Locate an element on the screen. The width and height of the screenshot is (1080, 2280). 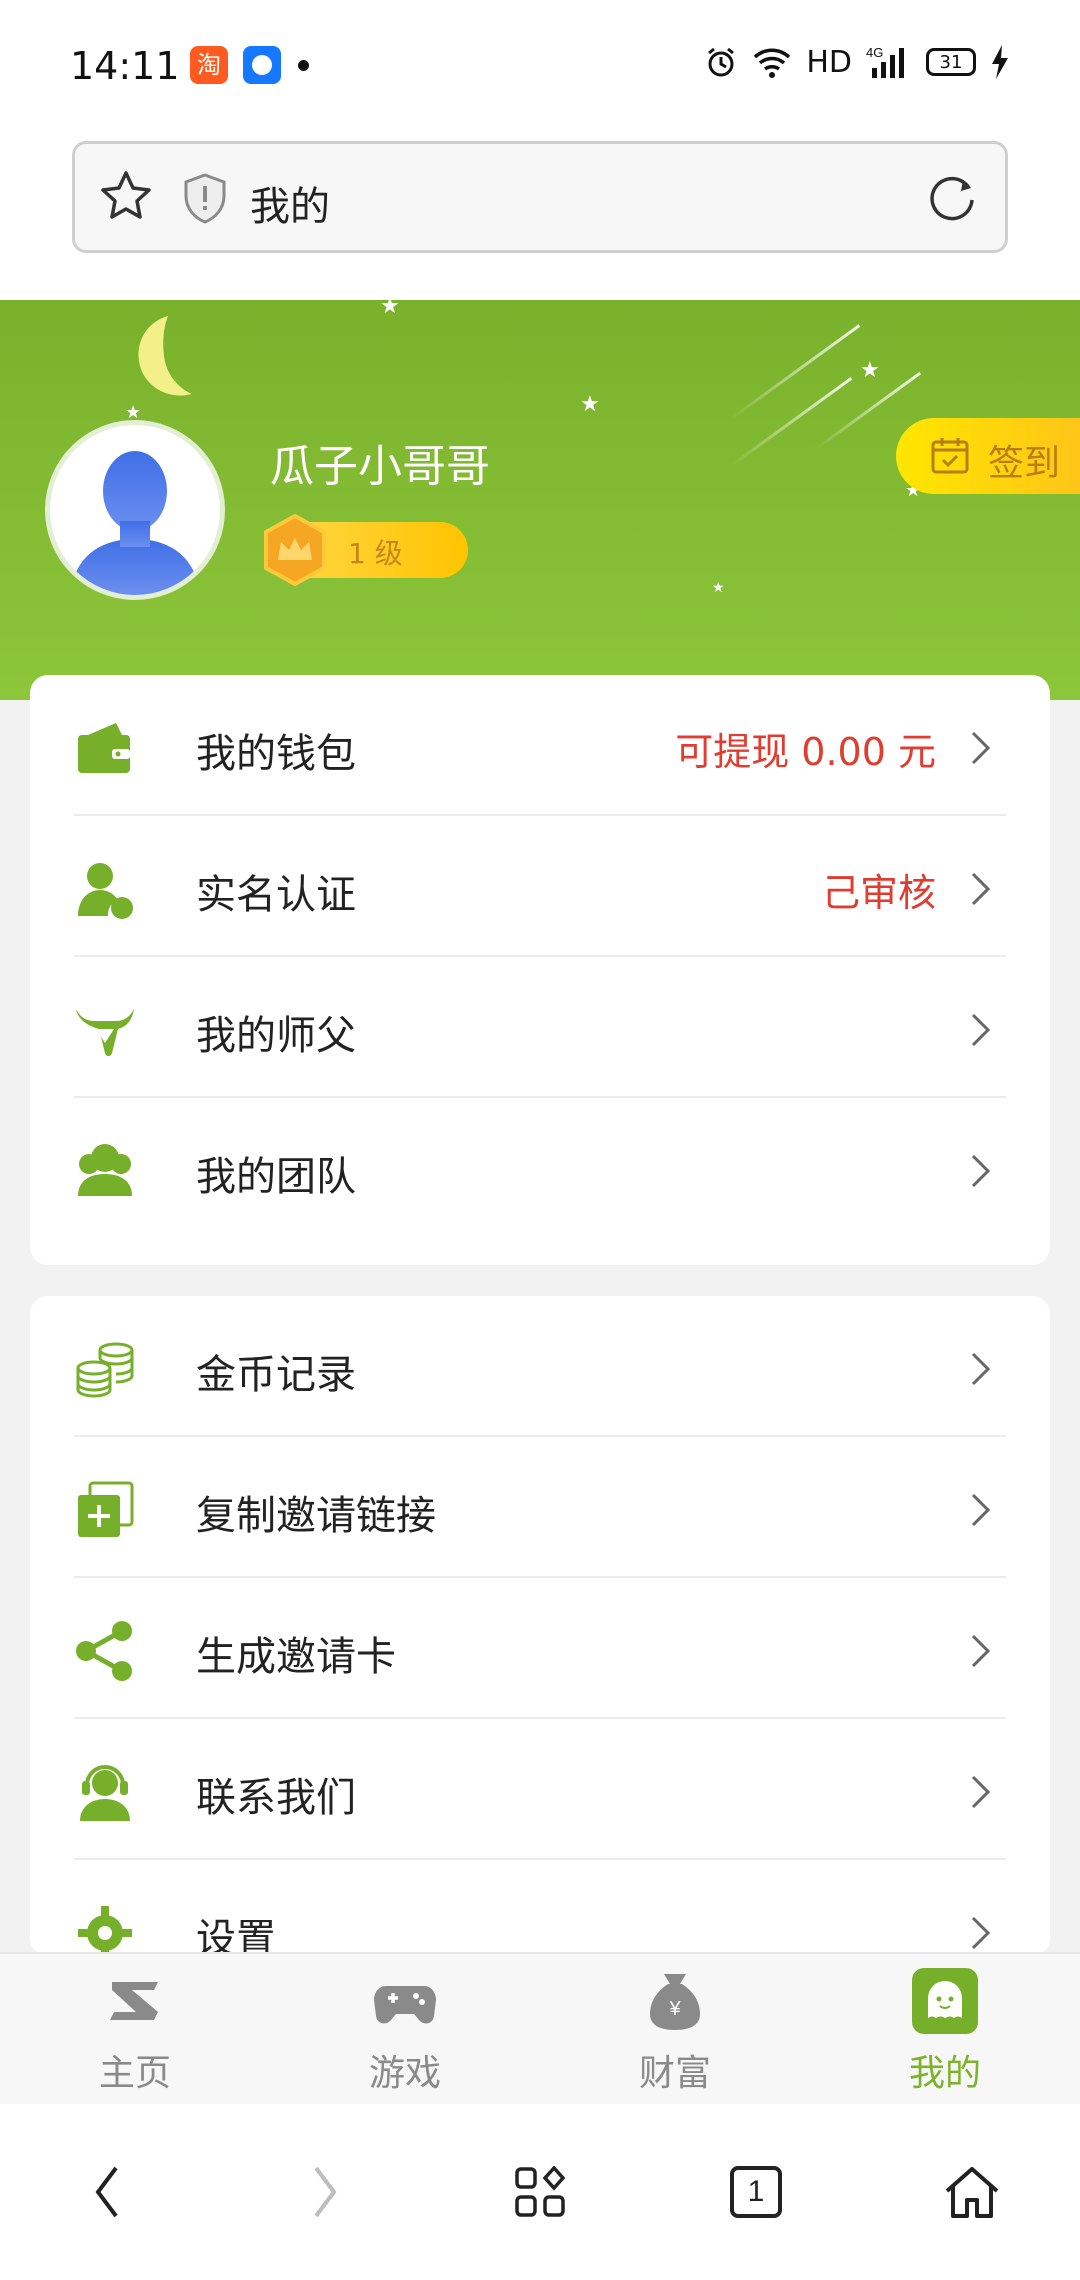
copy-link-icon is located at coordinates (106, 1509).